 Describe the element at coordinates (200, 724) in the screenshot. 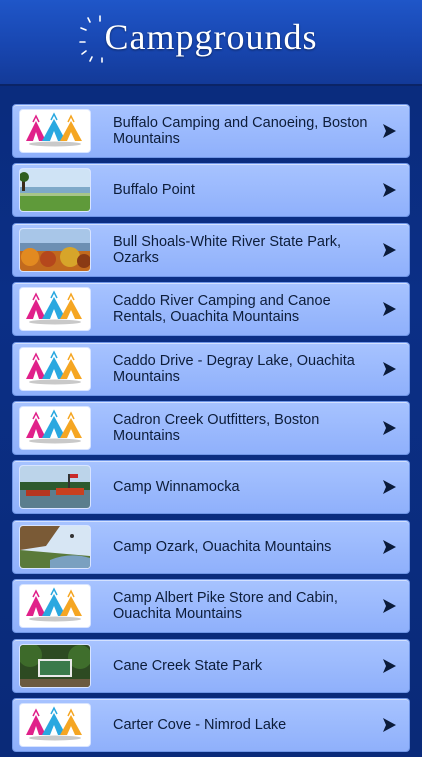

I see `campground-name: Carter Cove - Nimrod Lake` at that location.